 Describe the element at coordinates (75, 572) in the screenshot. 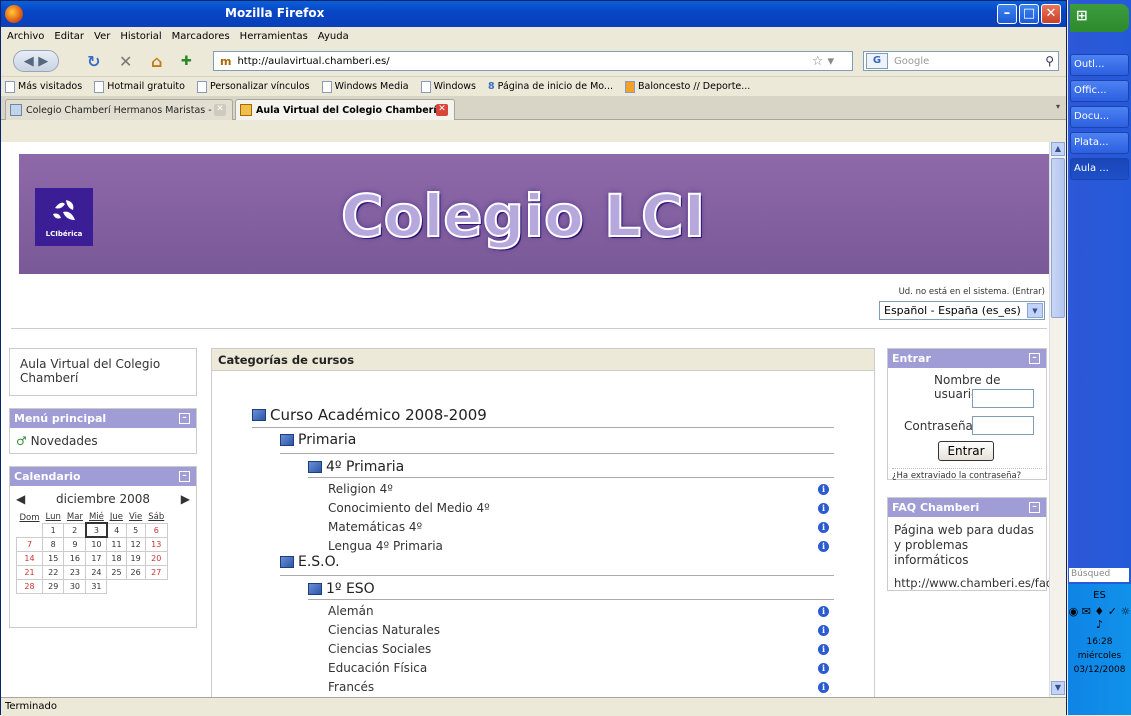

I see `calendar-day: 23` at that location.